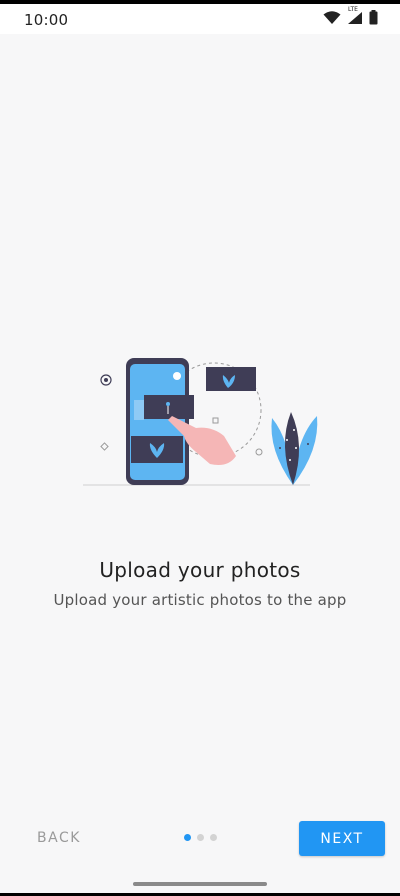 The image size is (400, 896). What do you see at coordinates (373, 19) in the screenshot?
I see `battery-icon` at bounding box center [373, 19].